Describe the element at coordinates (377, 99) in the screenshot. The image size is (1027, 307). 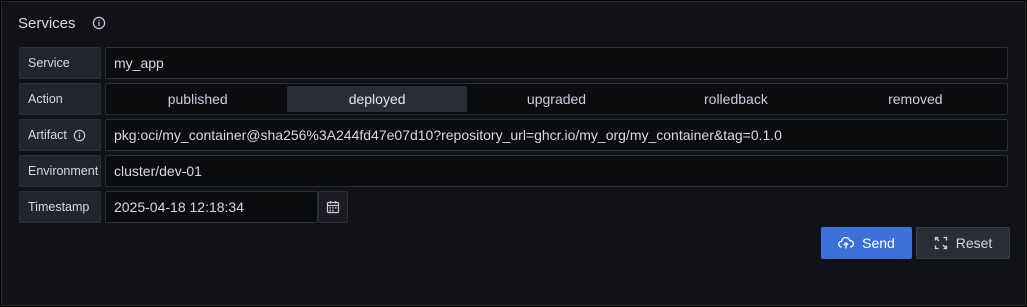
I see `action-option-deployed: deployed` at that location.